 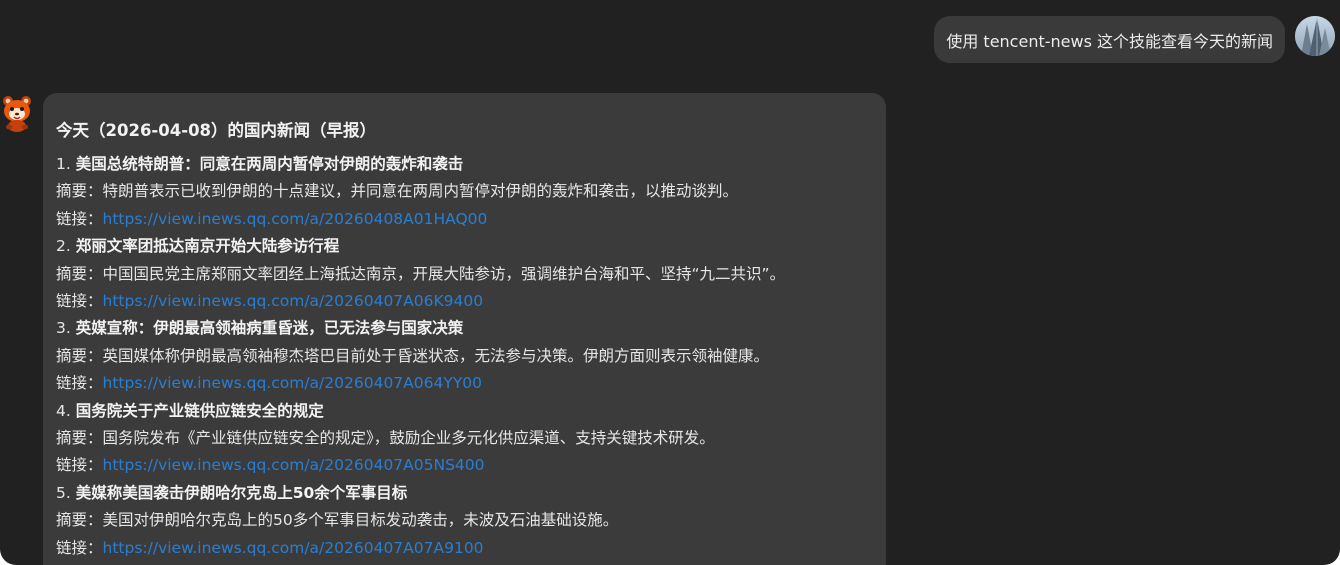 I want to click on news-item-title: 国务院关于产业链供应链安全的规定, so click(x=199, y=410).